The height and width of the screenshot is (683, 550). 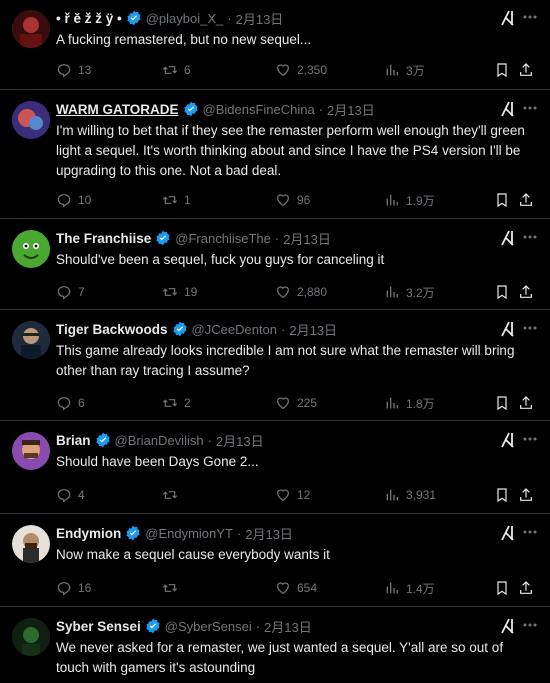 What do you see at coordinates (187, 403) in the screenshot?
I see `retweet-count: 2` at bounding box center [187, 403].